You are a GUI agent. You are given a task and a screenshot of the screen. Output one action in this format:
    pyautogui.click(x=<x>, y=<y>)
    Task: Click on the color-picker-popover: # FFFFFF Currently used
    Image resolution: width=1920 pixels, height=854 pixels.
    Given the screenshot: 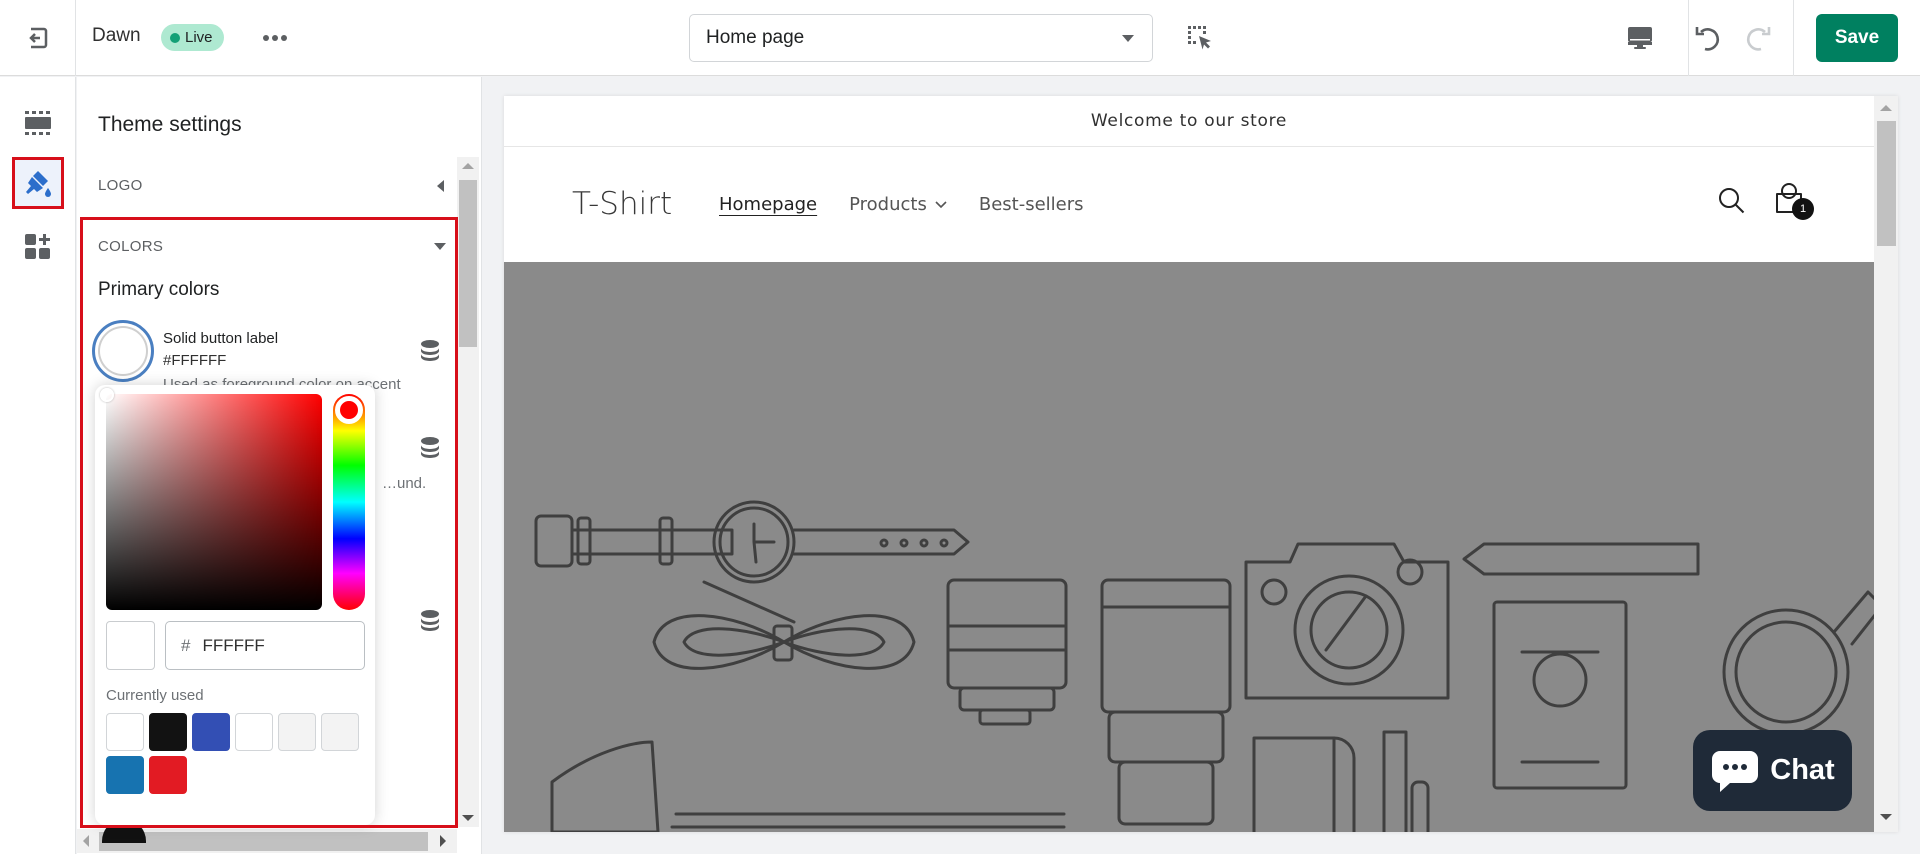 What is the action you would take?
    pyautogui.click(x=235, y=605)
    